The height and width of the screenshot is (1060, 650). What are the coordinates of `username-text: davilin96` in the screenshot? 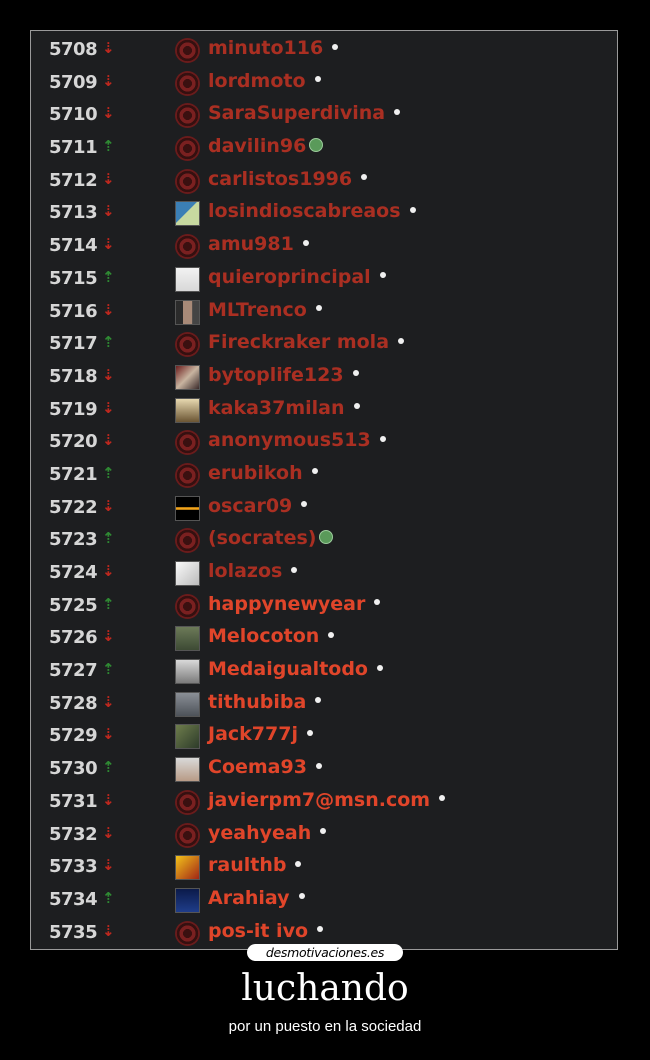 It's located at (257, 146).